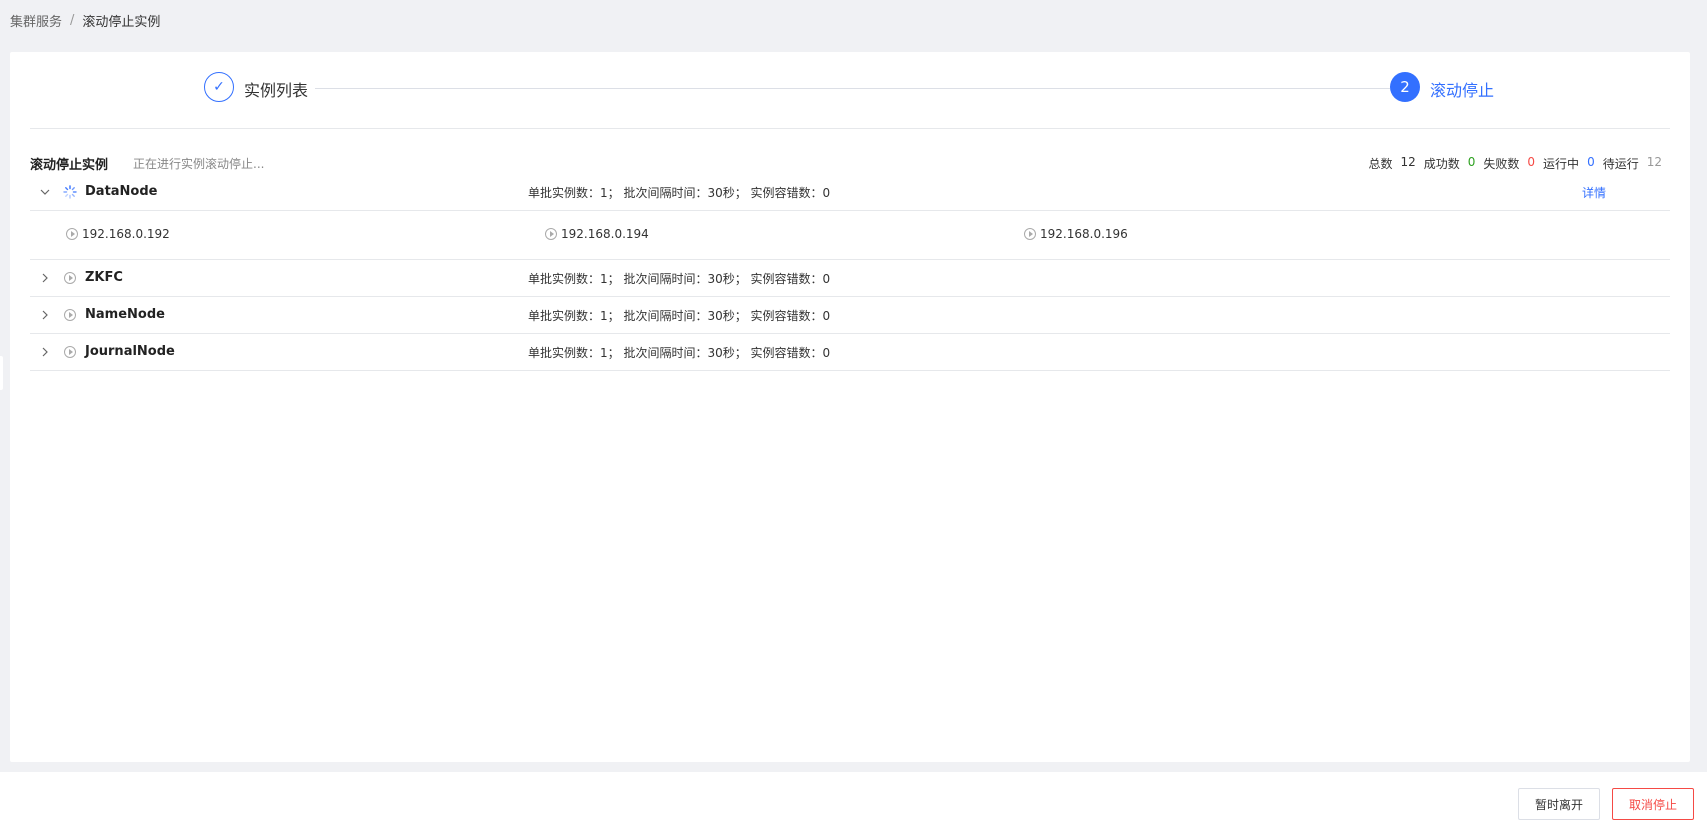 The height and width of the screenshot is (828, 1707). What do you see at coordinates (69, 165) in the screenshot?
I see `section-title: 滚动停止实例` at bounding box center [69, 165].